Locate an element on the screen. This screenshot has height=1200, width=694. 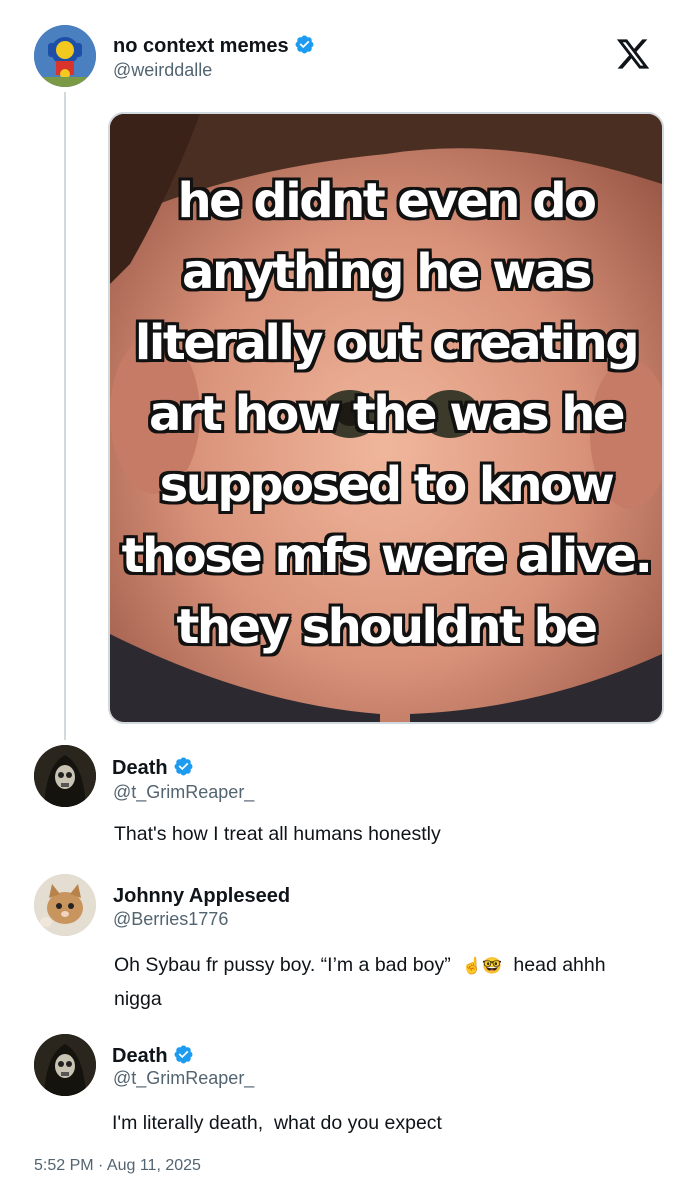
author-avatar is located at coordinates (65, 56).